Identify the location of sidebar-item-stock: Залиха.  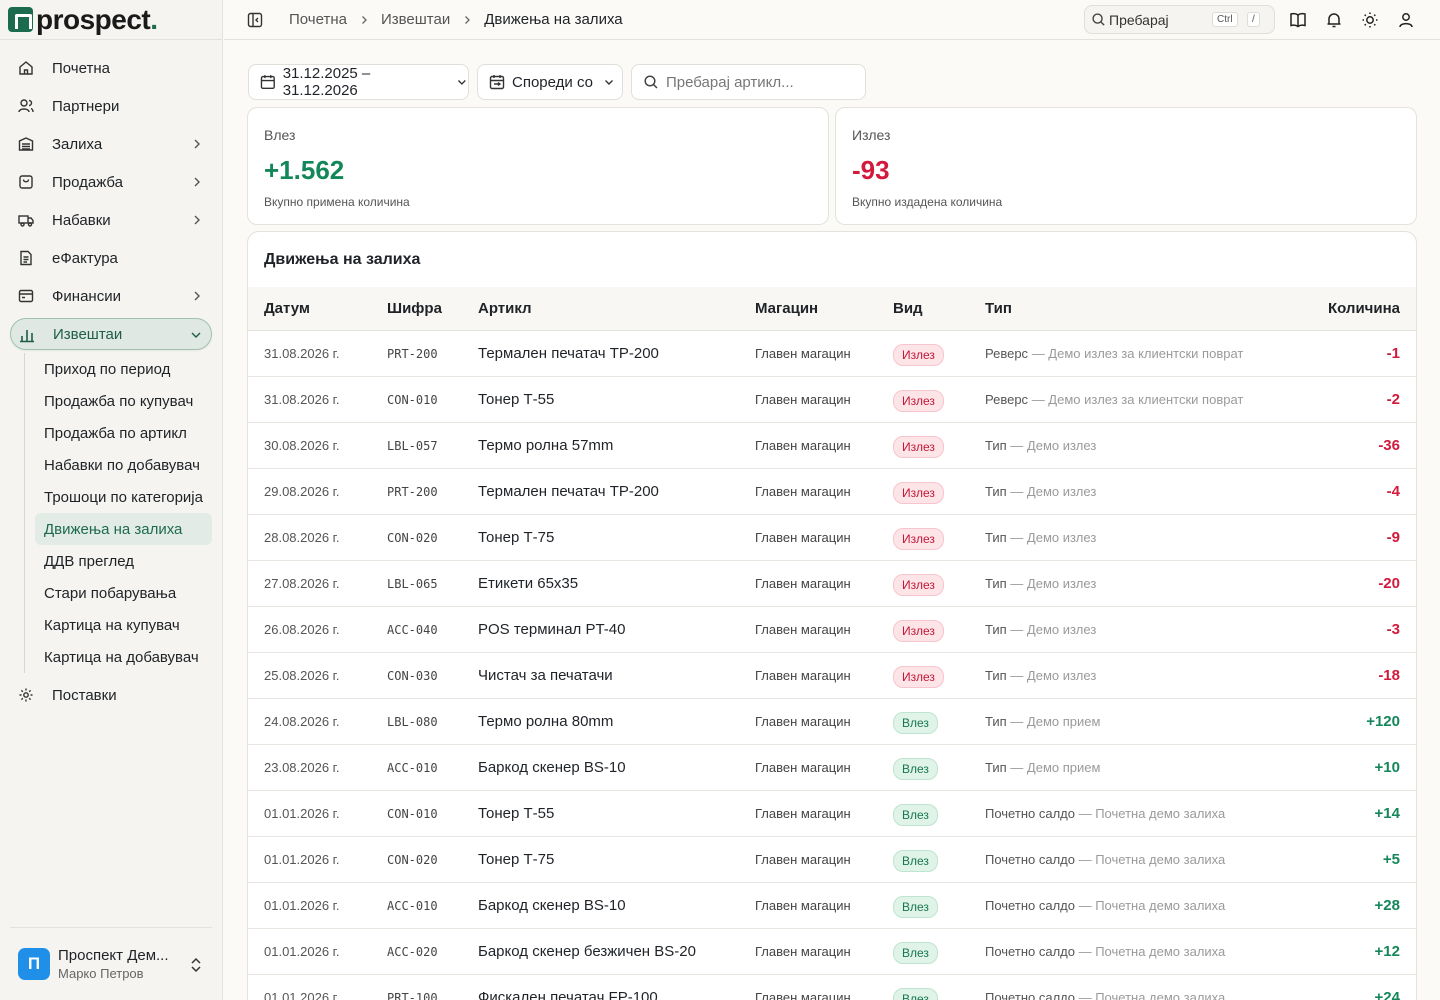
(111, 144).